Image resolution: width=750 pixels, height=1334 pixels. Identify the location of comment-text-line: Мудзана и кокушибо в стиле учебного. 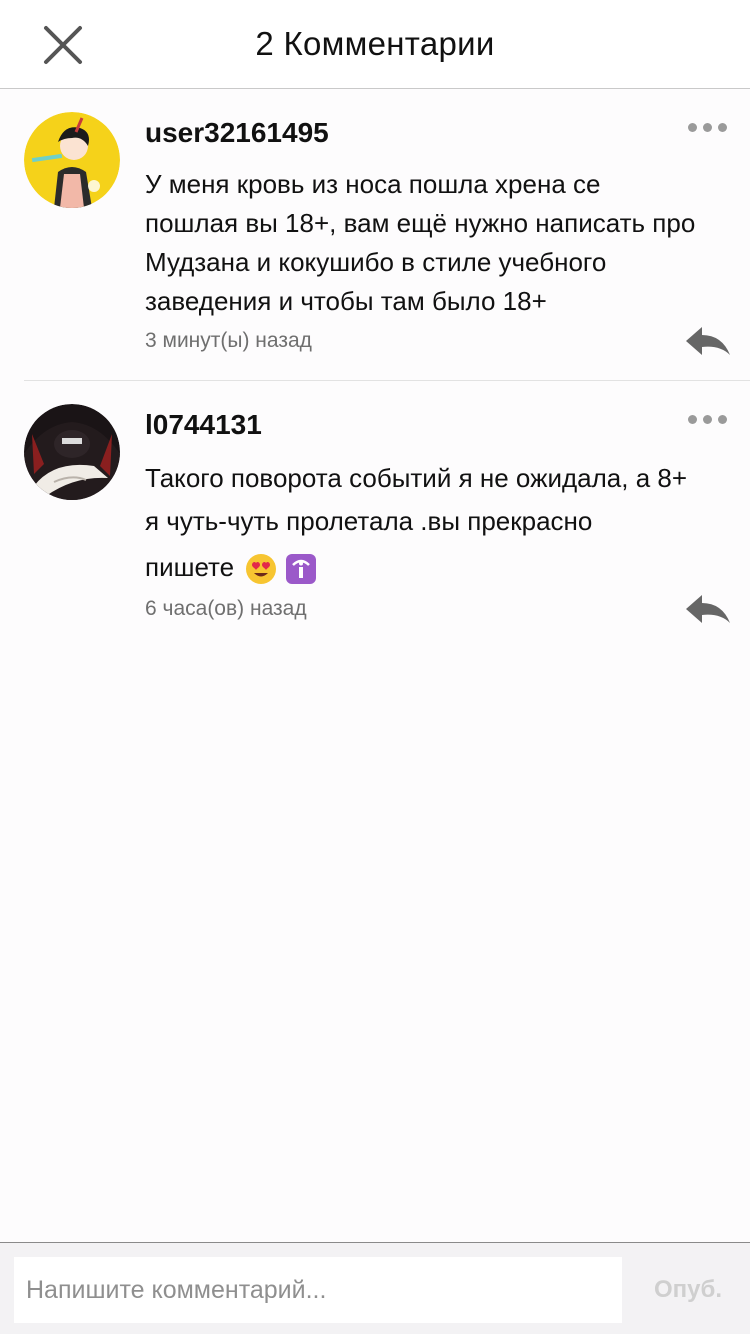
(376, 262).